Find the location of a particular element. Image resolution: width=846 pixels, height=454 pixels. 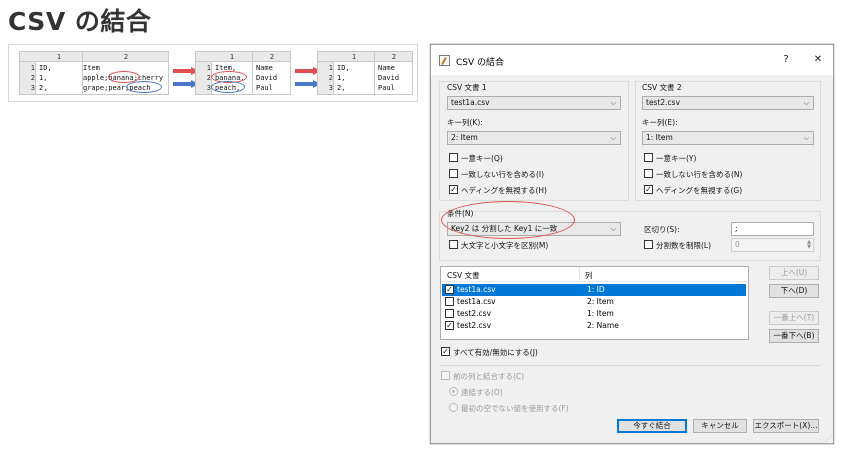

move-top-button: 一番上へ(T) is located at coordinates (794, 318).